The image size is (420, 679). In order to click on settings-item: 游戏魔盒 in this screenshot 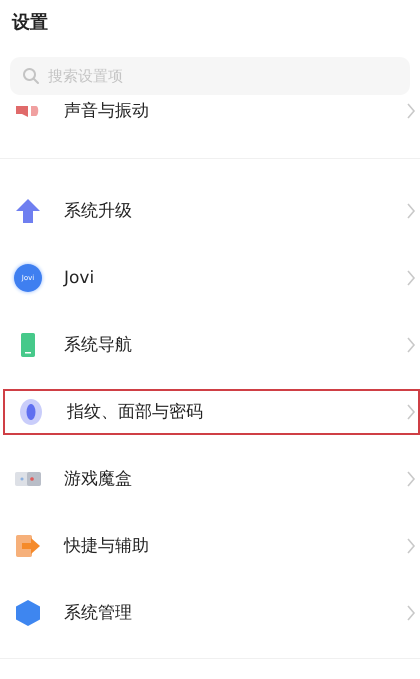, I will do `click(210, 479)`.